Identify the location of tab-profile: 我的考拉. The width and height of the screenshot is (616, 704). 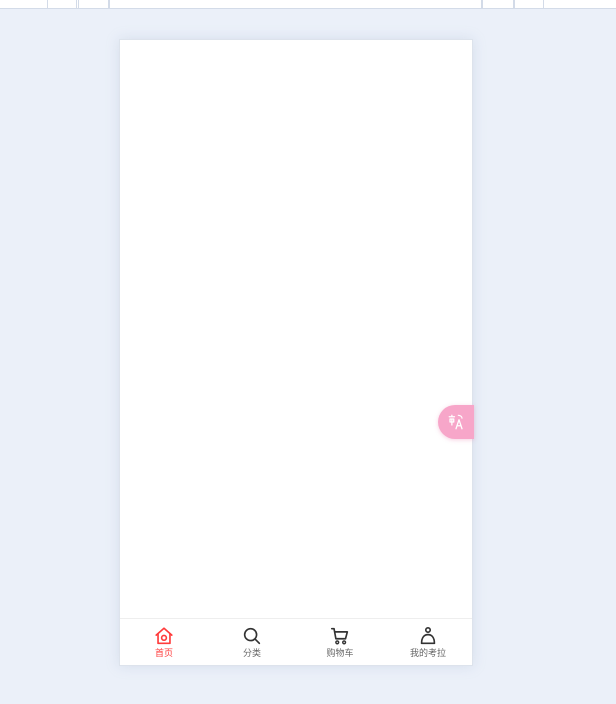
(428, 642).